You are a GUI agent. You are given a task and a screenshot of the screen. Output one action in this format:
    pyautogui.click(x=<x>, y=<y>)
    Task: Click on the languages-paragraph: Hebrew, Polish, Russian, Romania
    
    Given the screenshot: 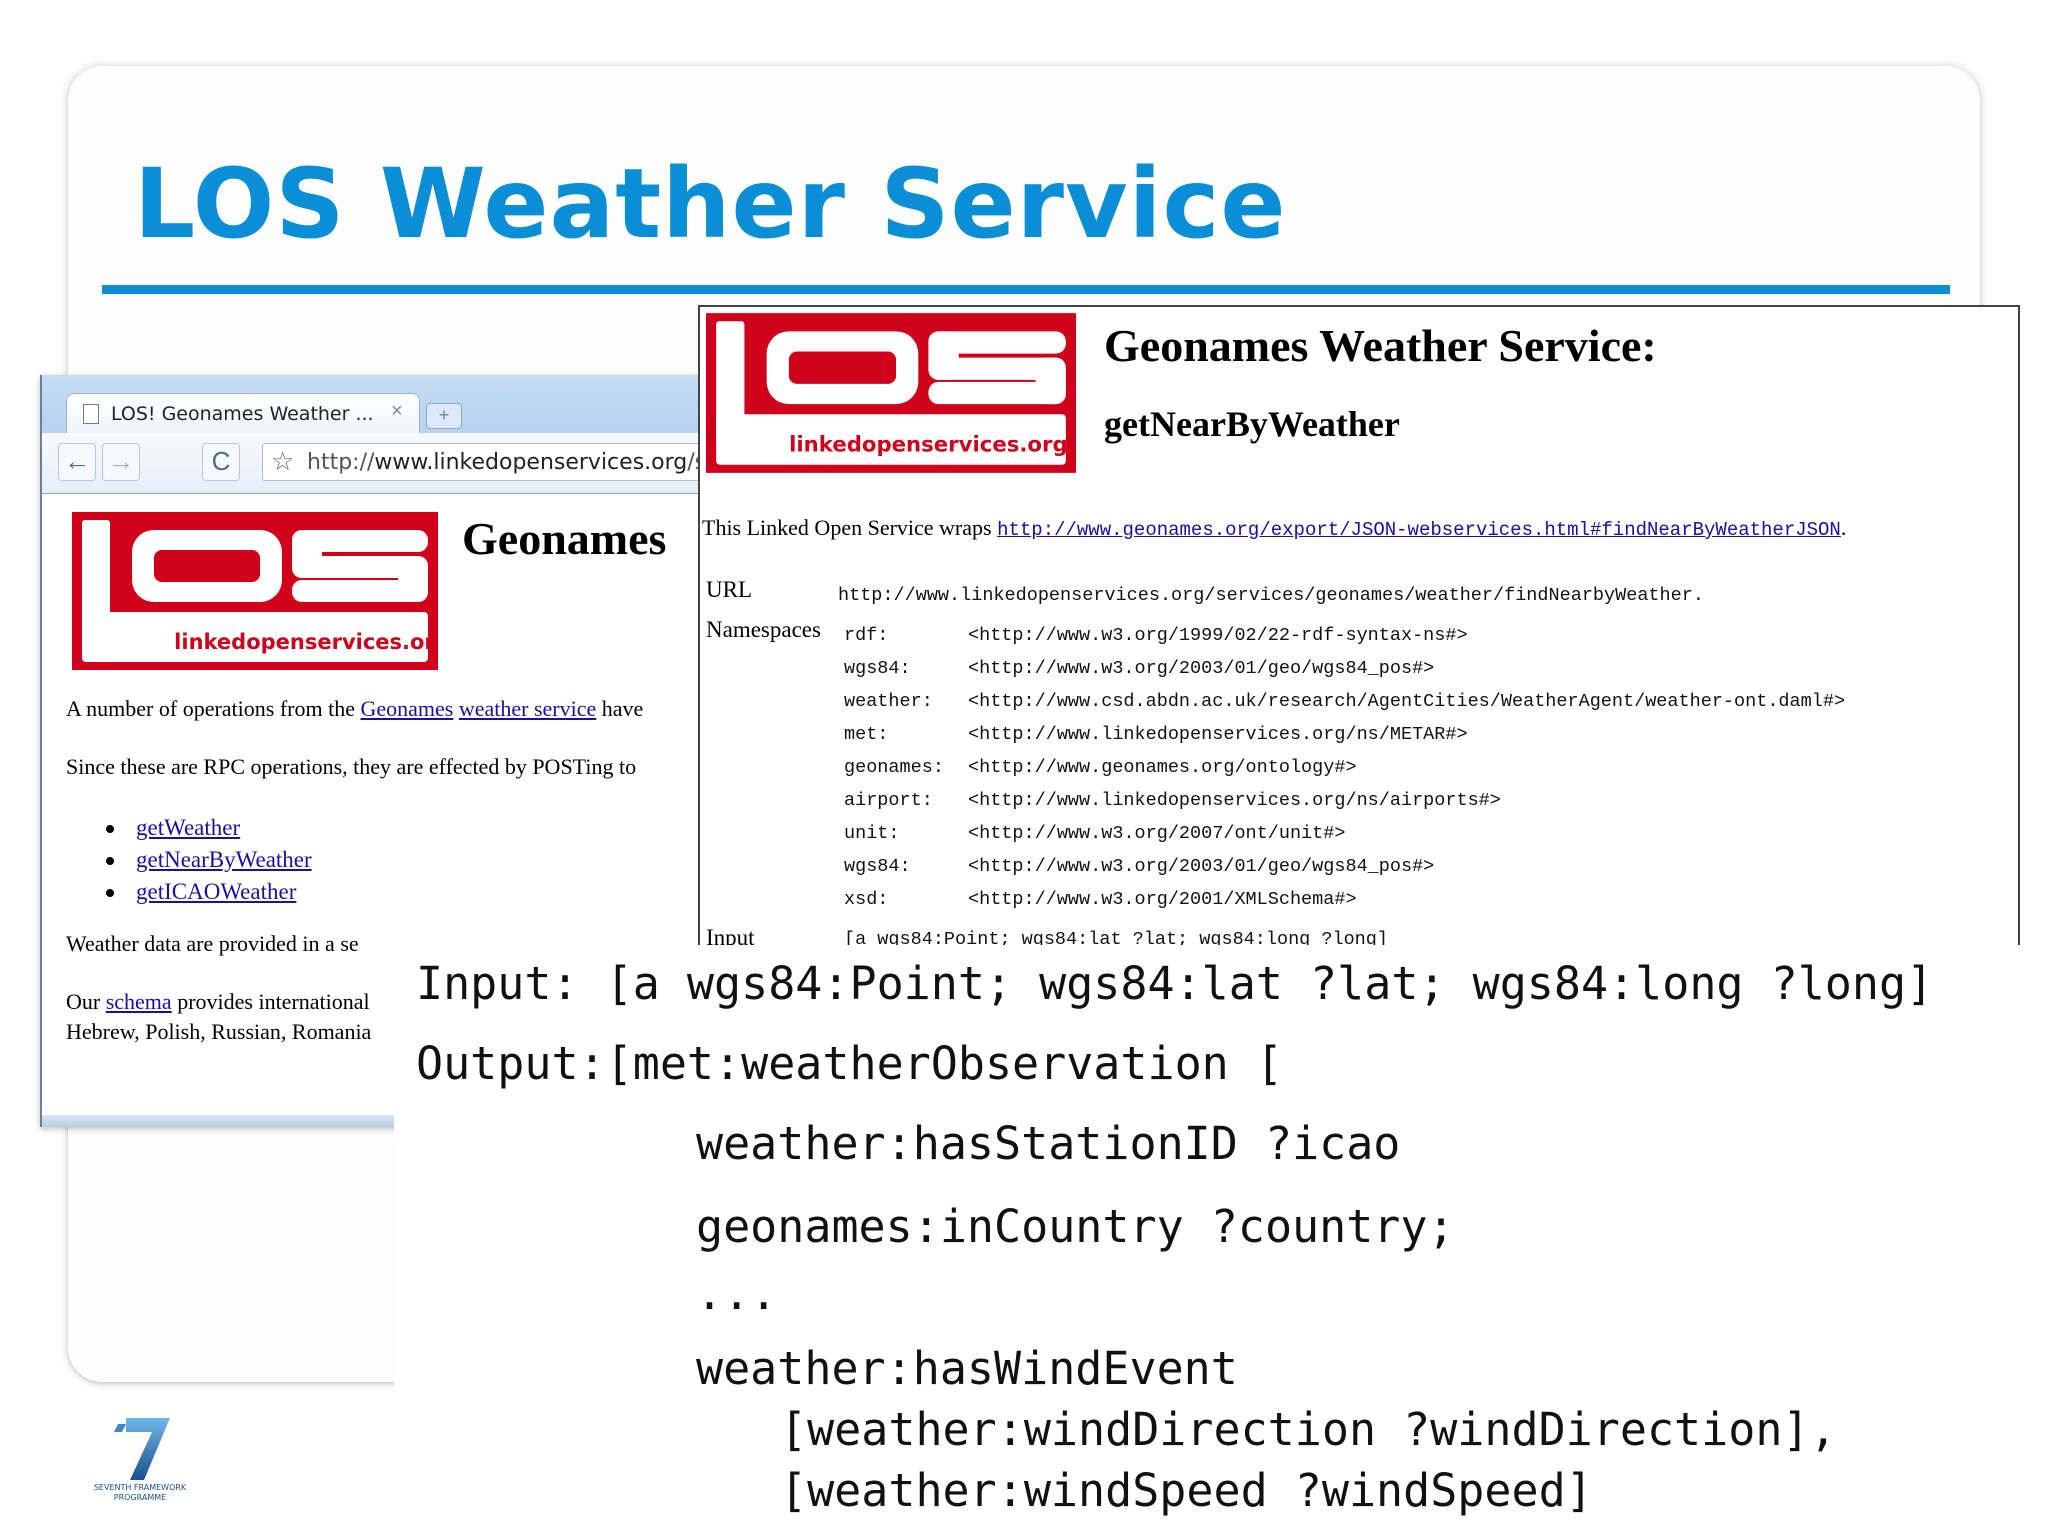 What is the action you would take?
    pyautogui.click(x=219, y=1031)
    